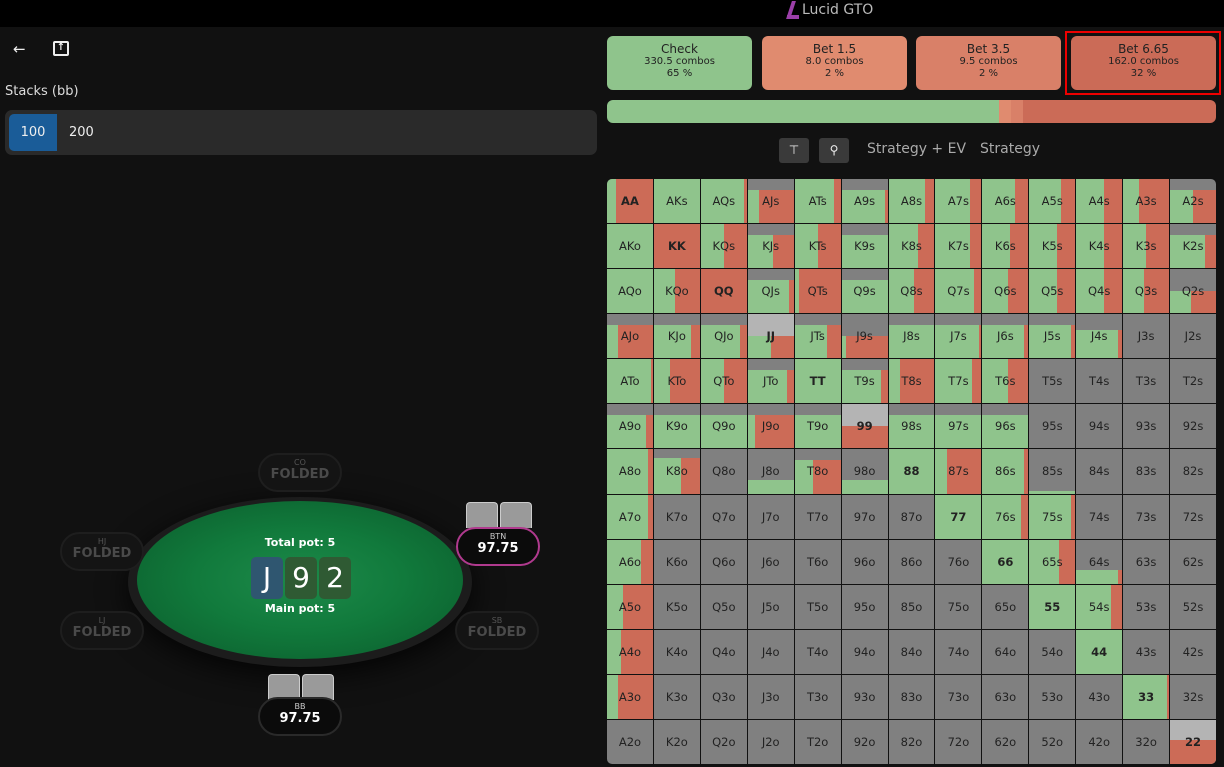 Image resolution: width=1224 pixels, height=767 pixels. I want to click on hand-cell: 22, so click(1193, 741).